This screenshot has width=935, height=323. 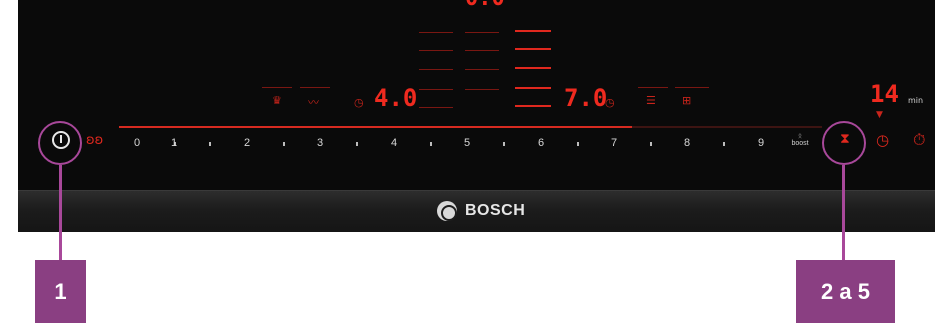 What do you see at coordinates (94, 140) in the screenshot?
I see `child-lock-icon: ʚʚ` at bounding box center [94, 140].